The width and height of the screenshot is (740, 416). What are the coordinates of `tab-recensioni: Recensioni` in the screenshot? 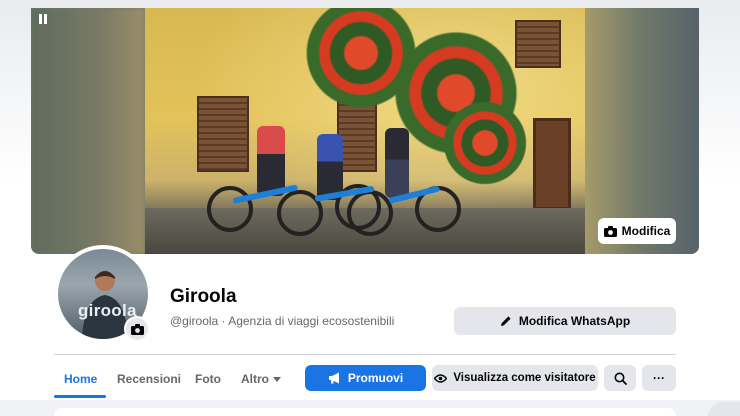 It's located at (149, 379).